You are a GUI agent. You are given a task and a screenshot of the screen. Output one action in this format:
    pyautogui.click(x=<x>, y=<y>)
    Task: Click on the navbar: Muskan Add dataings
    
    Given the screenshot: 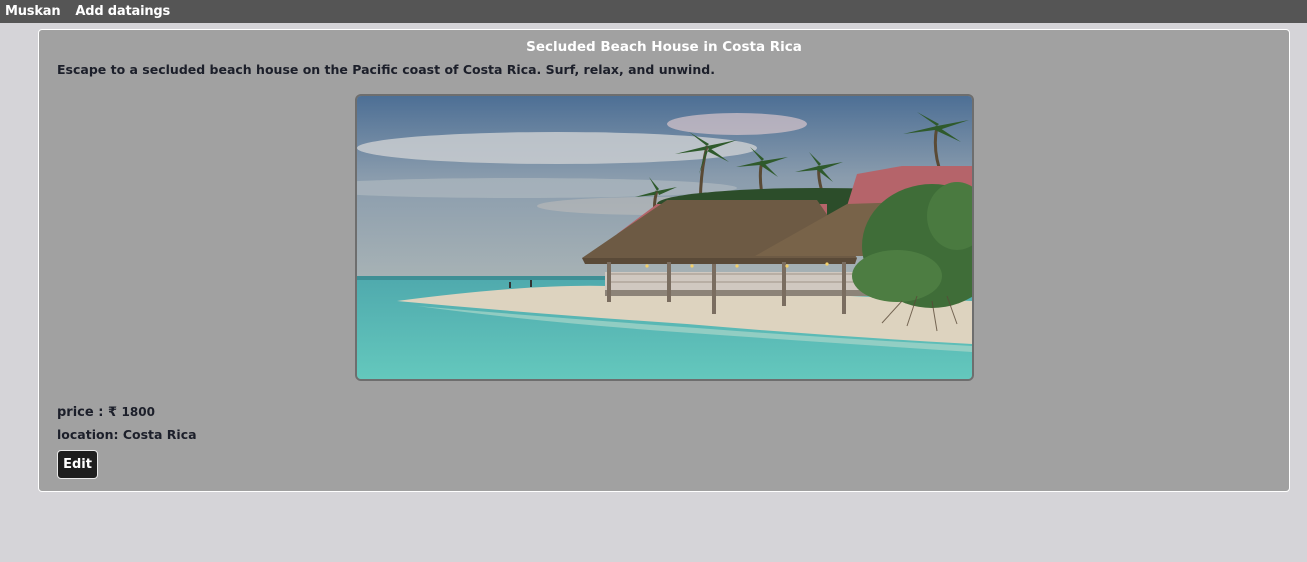 What is the action you would take?
    pyautogui.click(x=653, y=11)
    